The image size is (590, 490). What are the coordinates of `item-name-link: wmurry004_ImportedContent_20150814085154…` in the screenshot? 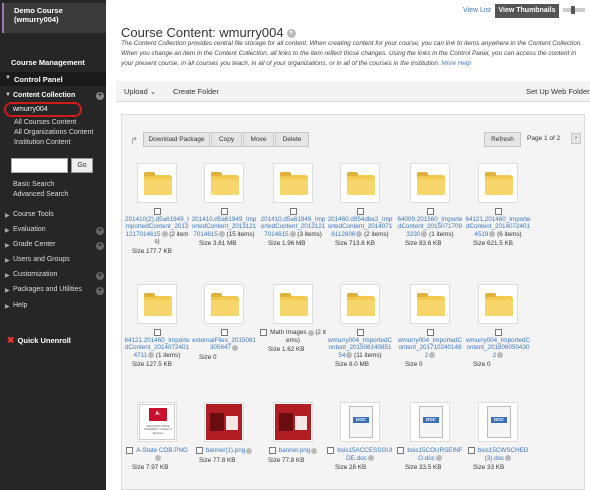 It's located at (360, 348).